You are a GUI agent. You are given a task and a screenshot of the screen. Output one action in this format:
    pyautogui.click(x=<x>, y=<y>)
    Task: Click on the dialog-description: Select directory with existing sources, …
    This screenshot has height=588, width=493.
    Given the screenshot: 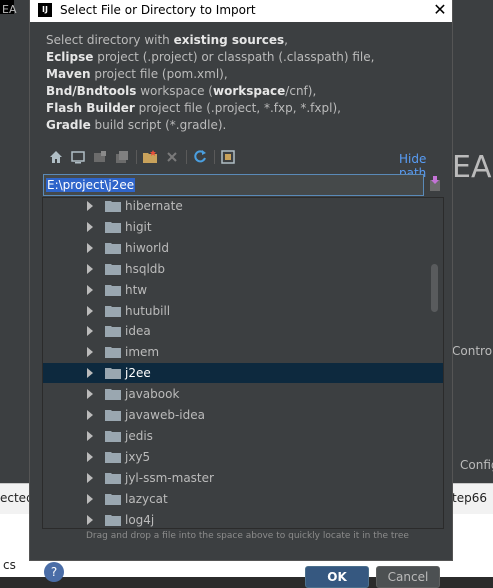 What is the action you would take?
    pyautogui.click(x=210, y=83)
    